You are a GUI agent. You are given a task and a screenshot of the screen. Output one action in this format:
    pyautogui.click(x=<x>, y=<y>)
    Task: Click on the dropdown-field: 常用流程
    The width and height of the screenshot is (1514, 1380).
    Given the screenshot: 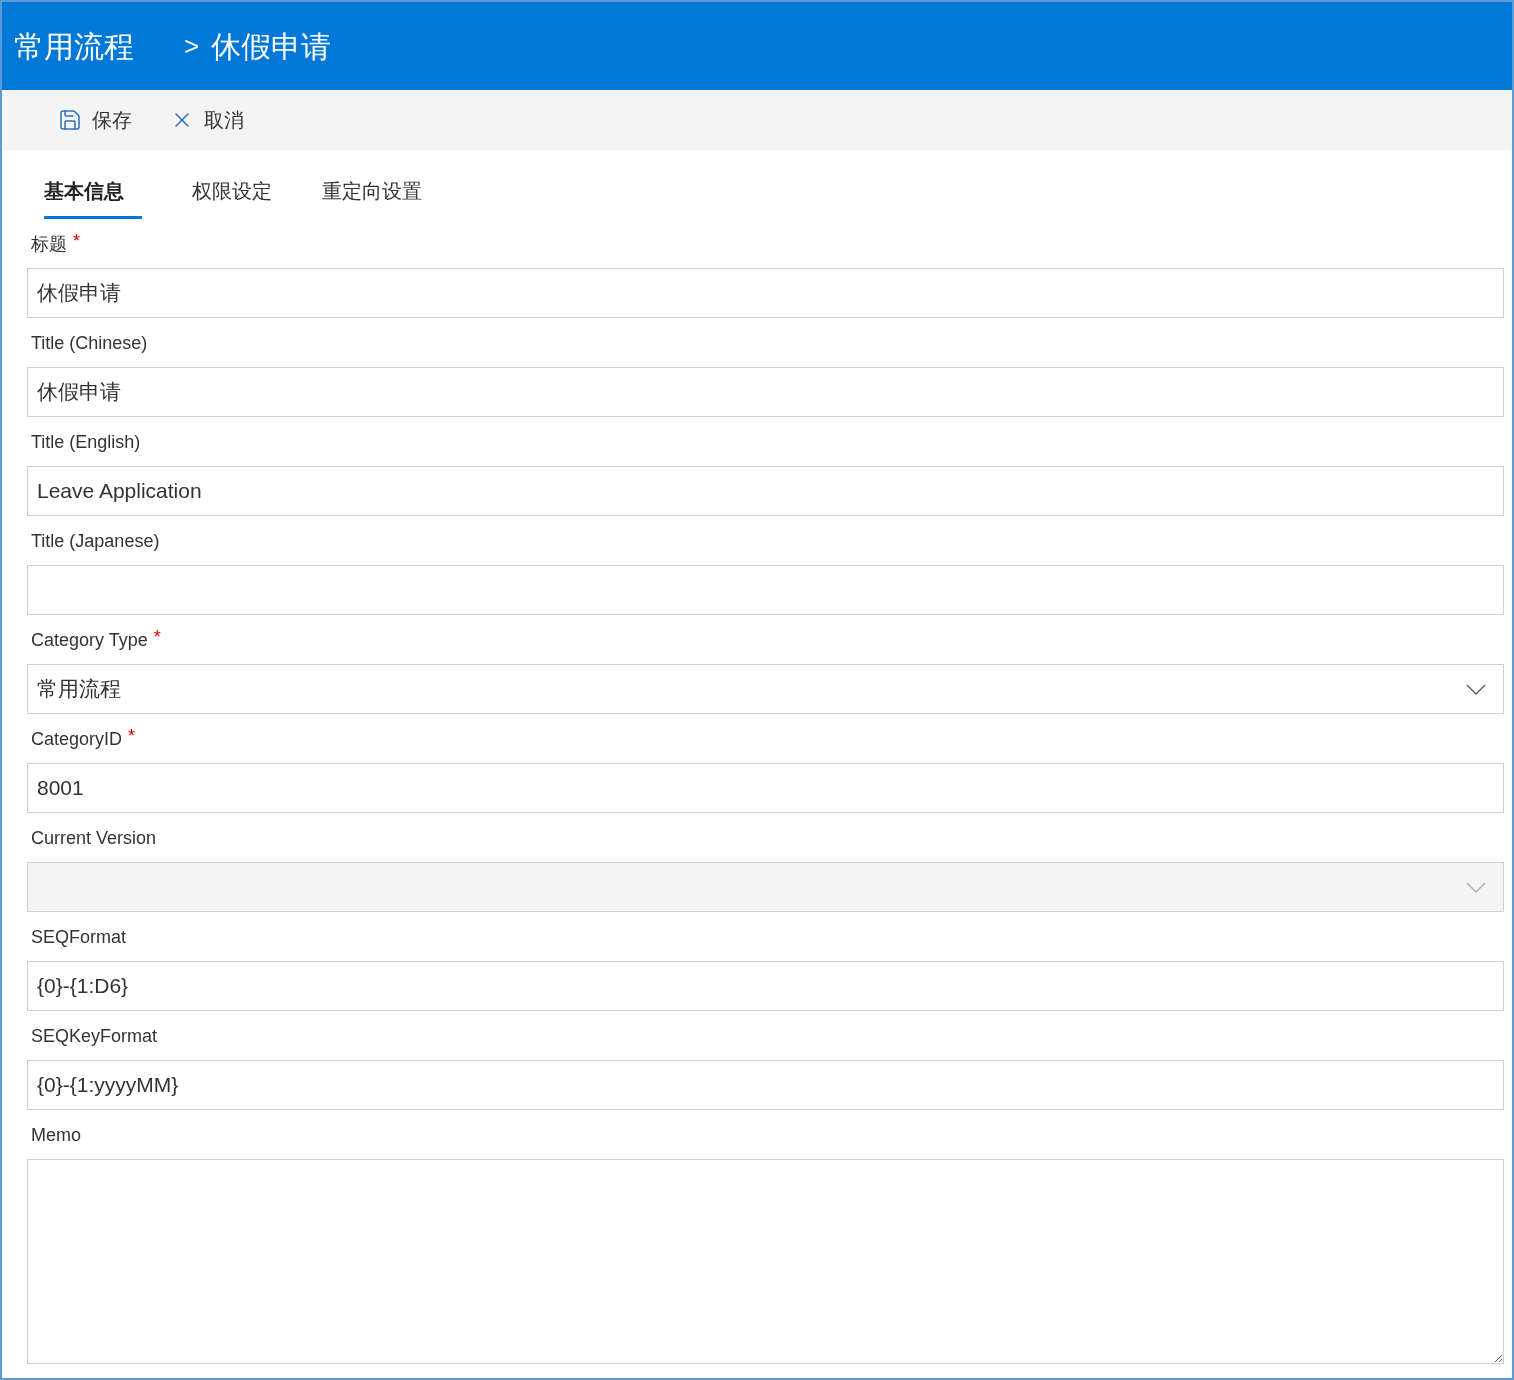 What is the action you would take?
    pyautogui.click(x=765, y=689)
    